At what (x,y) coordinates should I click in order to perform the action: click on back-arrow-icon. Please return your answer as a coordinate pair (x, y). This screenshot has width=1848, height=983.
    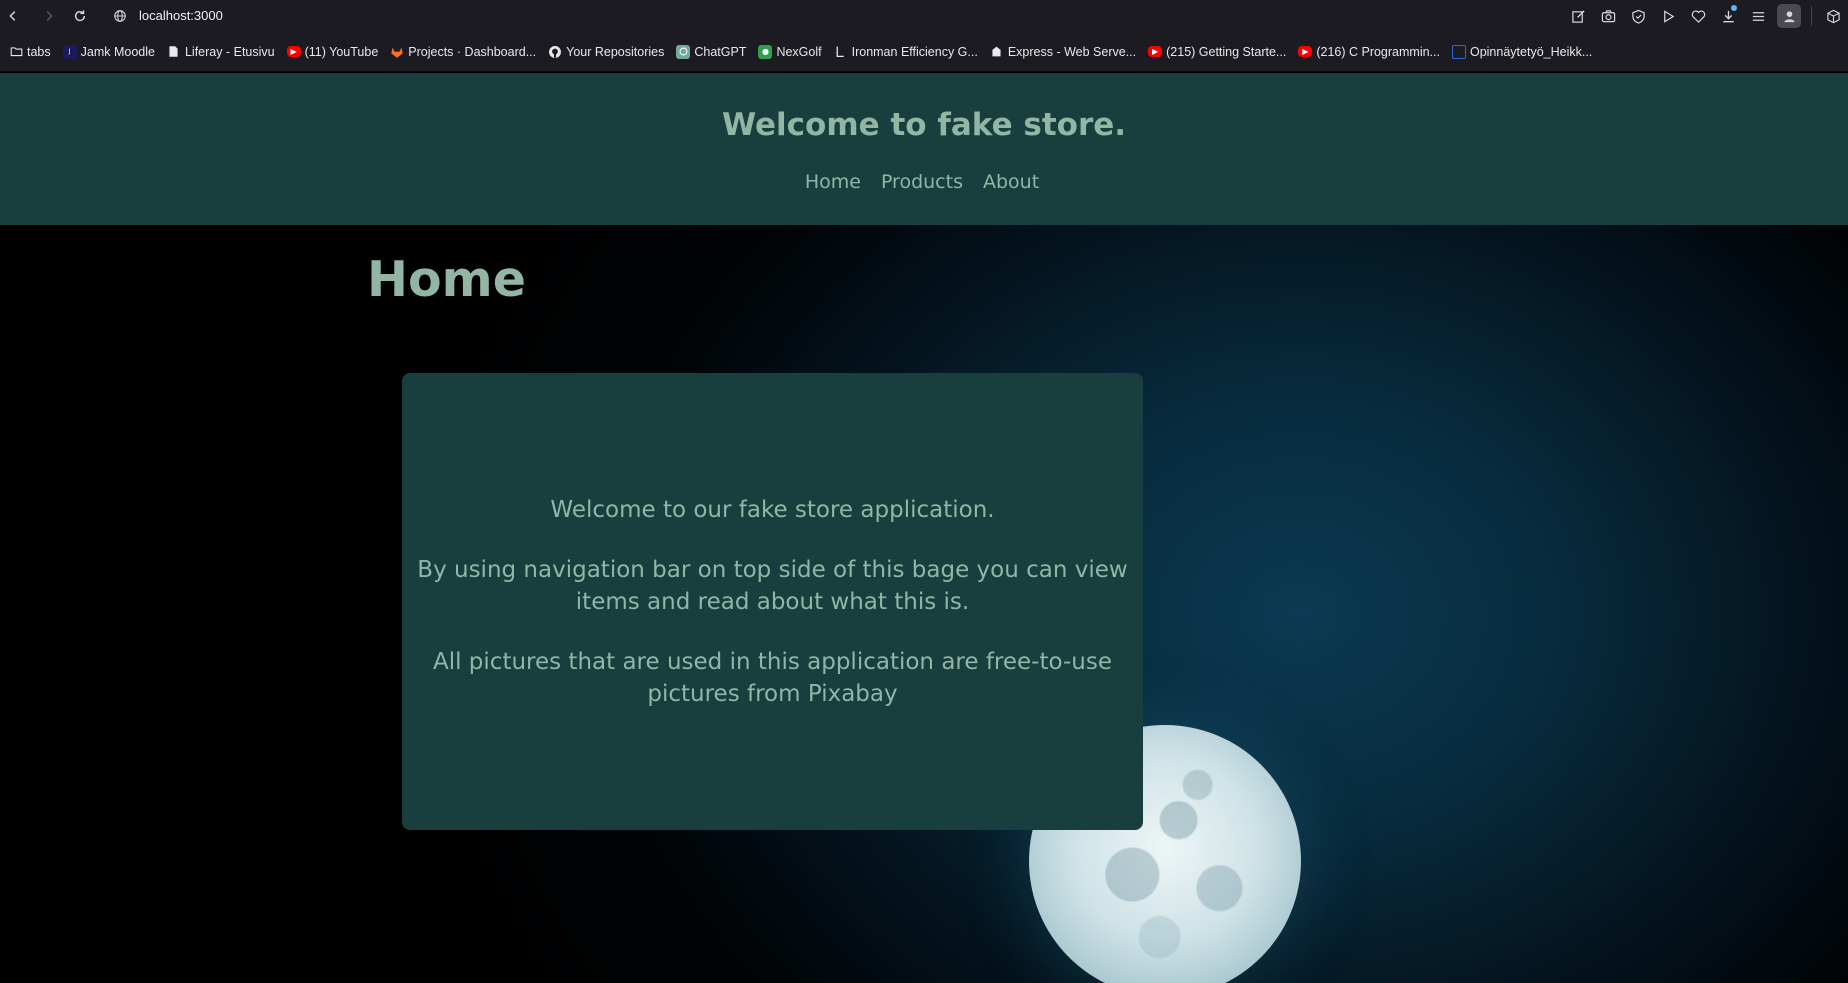
    Looking at the image, I should click on (13, 16).